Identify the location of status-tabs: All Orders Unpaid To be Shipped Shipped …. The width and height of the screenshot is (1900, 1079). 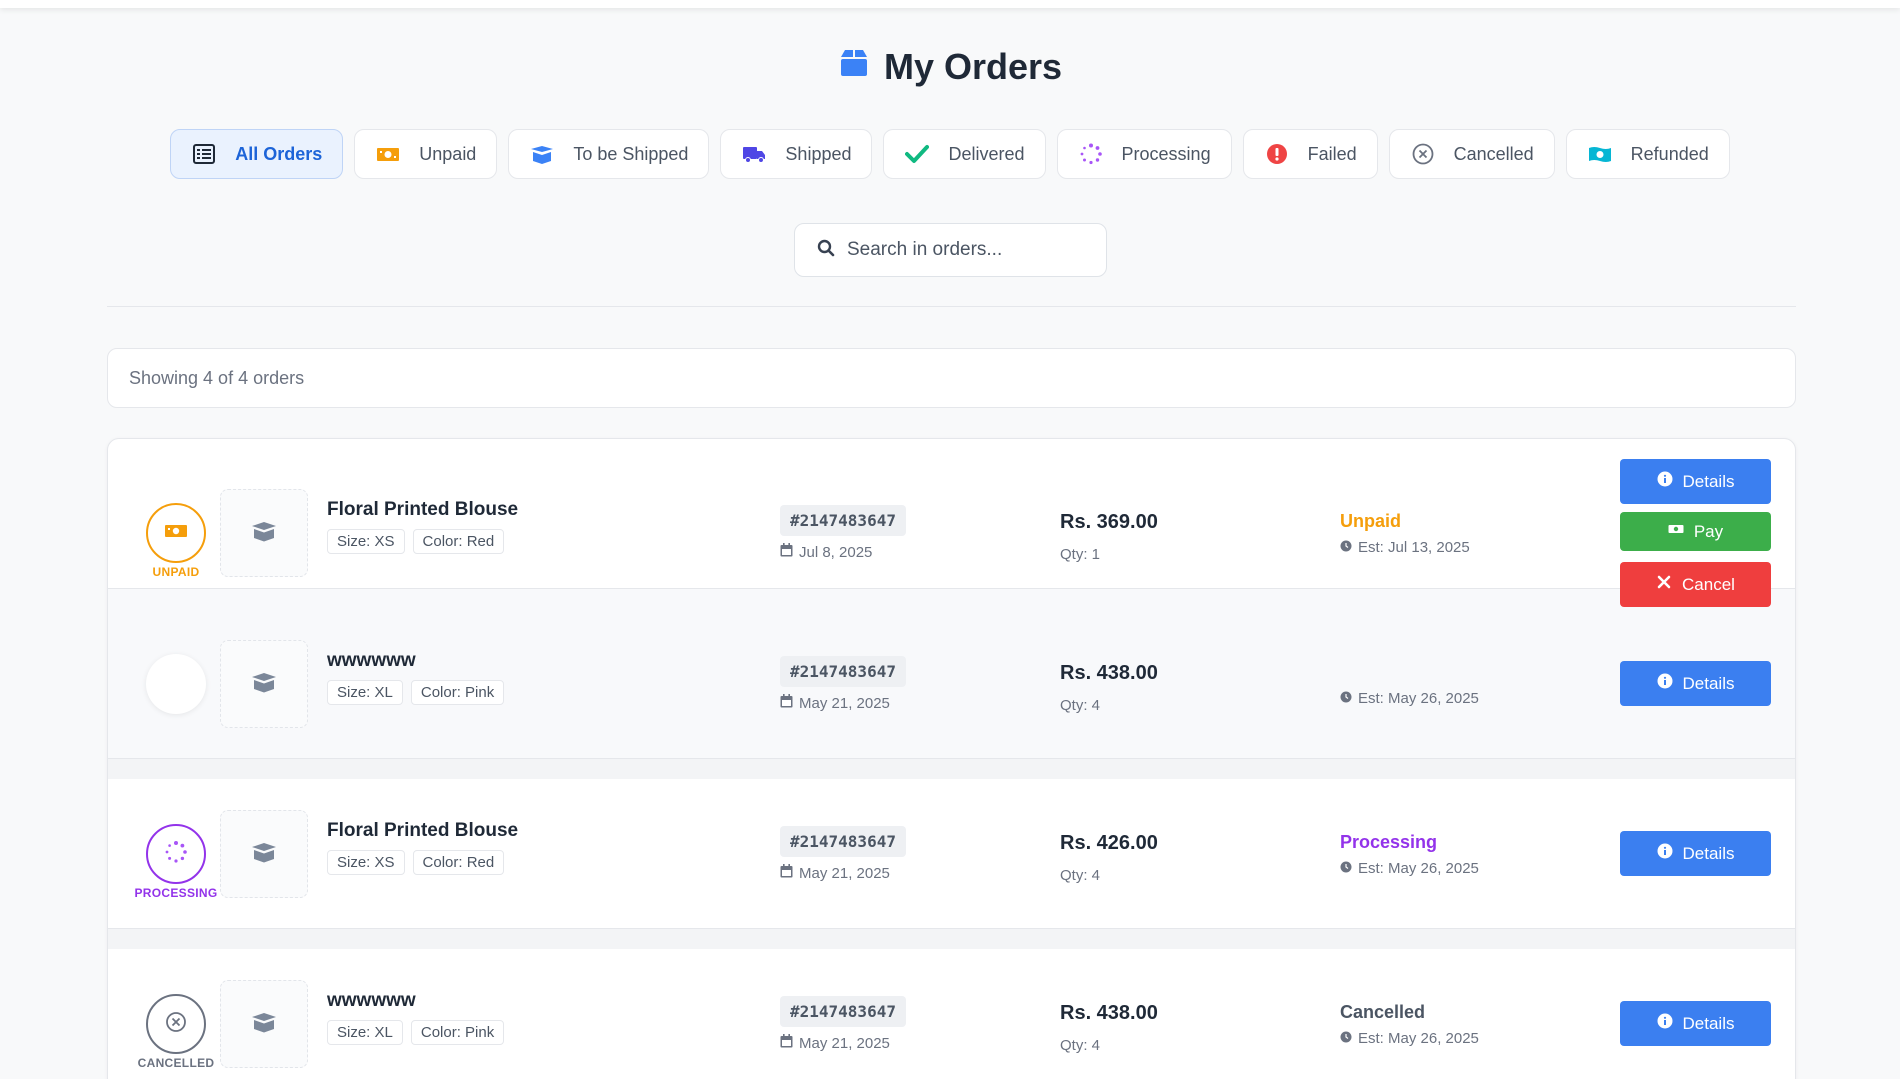
(950, 154).